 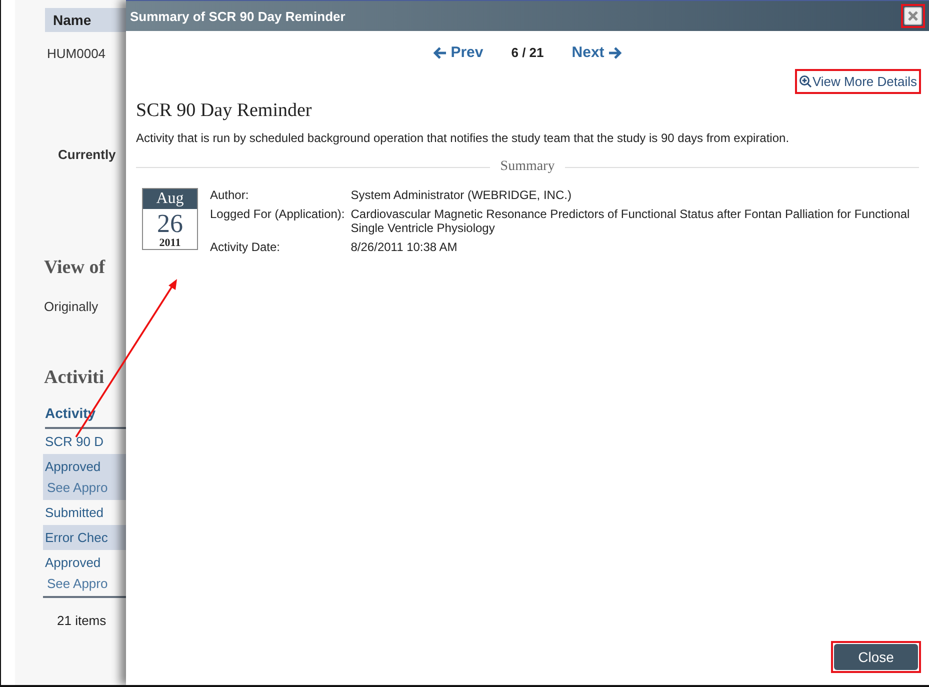 What do you see at coordinates (75, 268) in the screenshot?
I see `view-heading: View of` at bounding box center [75, 268].